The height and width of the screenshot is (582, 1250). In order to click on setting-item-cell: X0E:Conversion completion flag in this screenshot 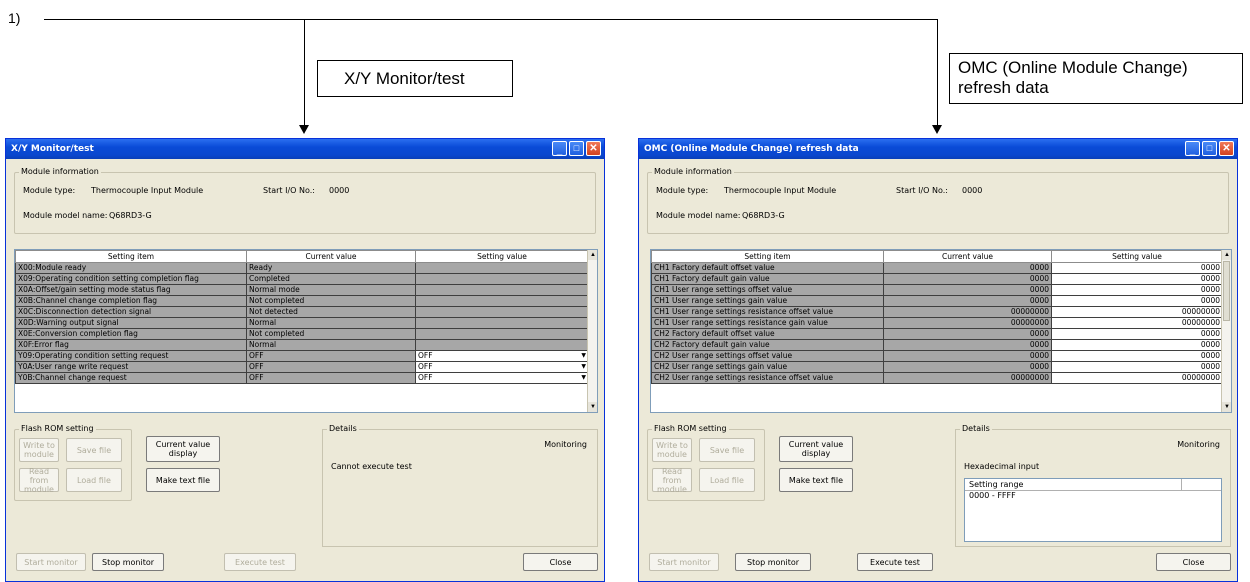, I will do `click(131, 334)`.